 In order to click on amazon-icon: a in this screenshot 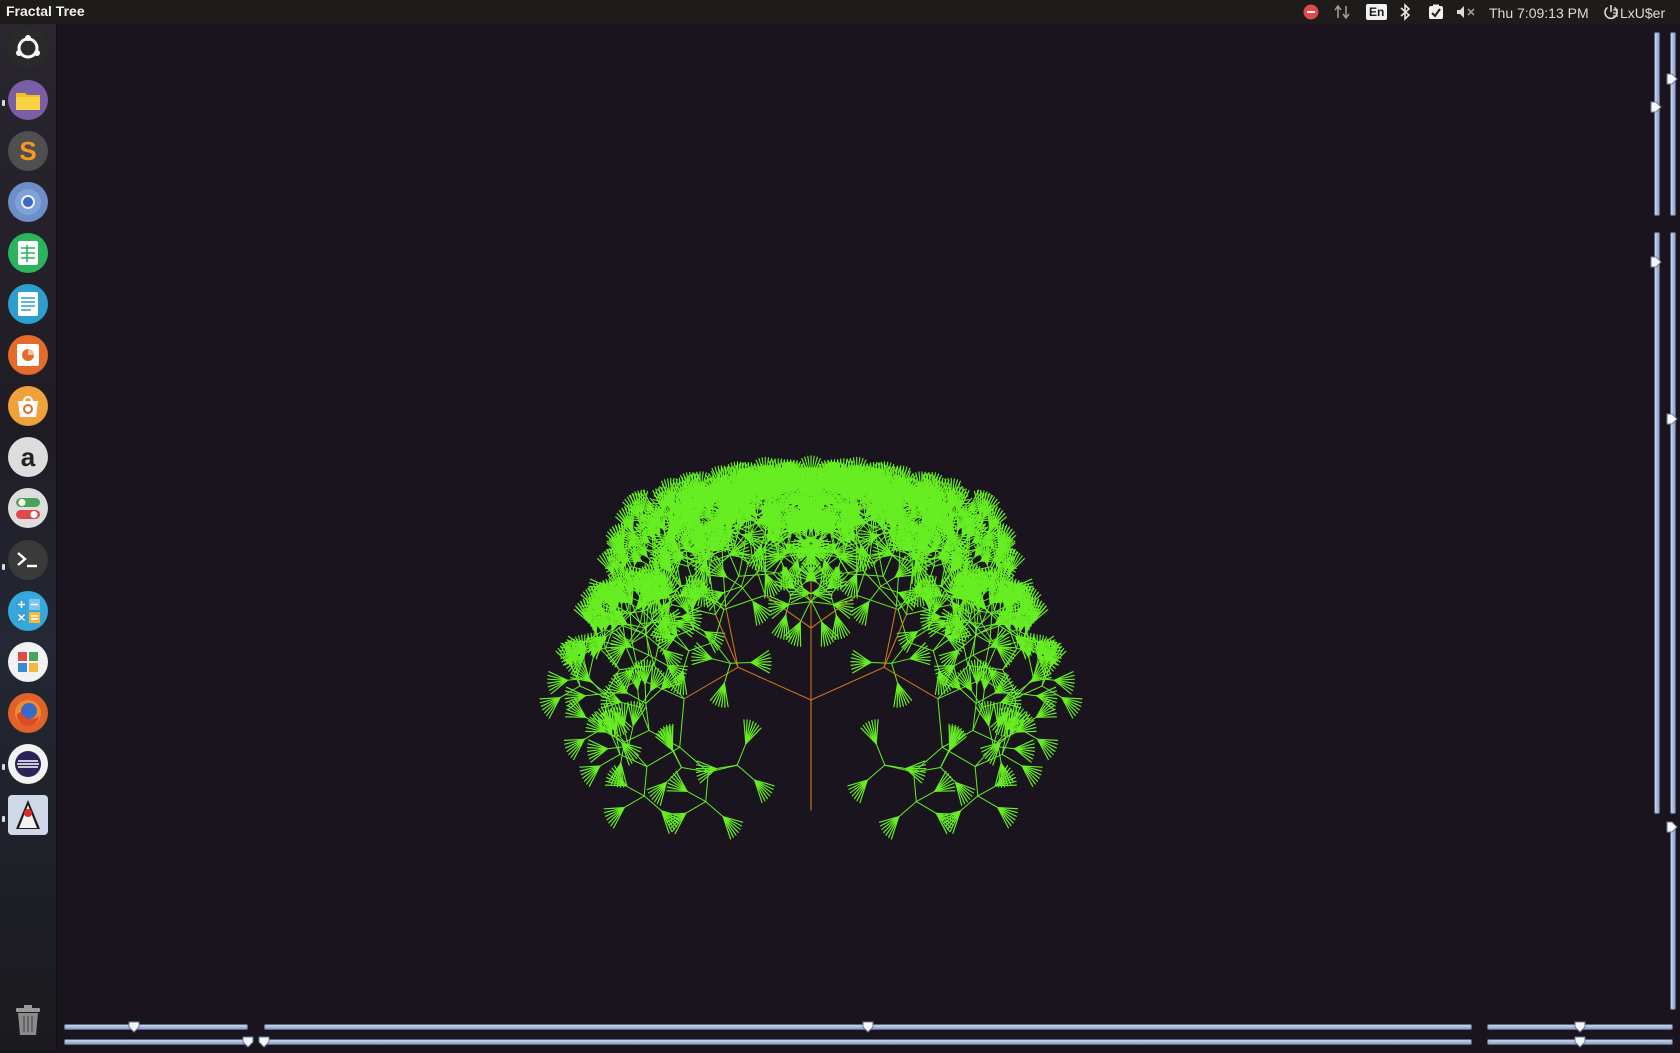, I will do `click(28, 457)`.